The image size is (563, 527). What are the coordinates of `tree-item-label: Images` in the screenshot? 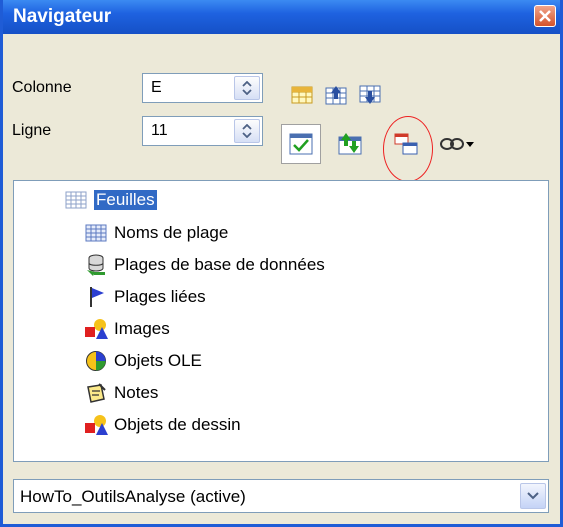 It's located at (142, 328).